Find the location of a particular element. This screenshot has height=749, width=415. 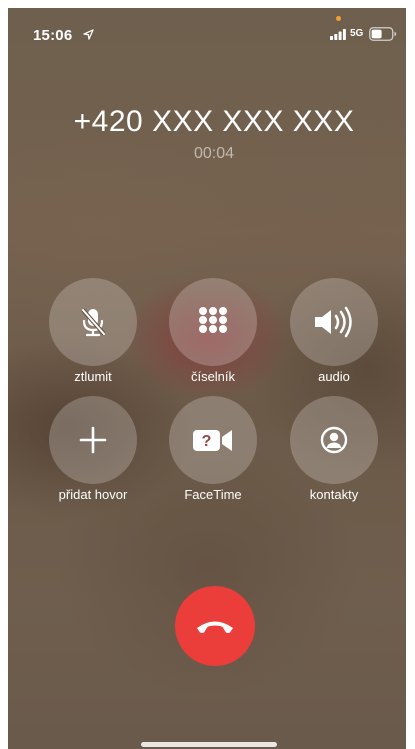

privacy-indicator-dot is located at coordinates (338, 18).